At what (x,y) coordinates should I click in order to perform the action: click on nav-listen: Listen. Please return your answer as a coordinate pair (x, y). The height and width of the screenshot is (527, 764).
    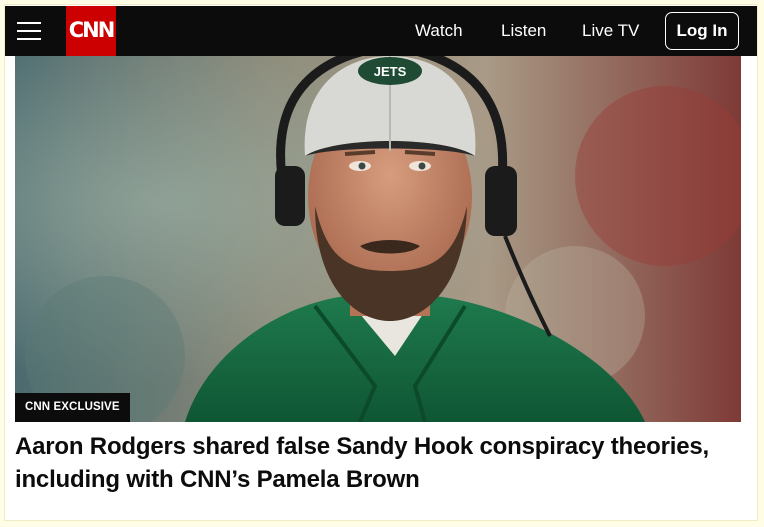
    Looking at the image, I should click on (523, 31).